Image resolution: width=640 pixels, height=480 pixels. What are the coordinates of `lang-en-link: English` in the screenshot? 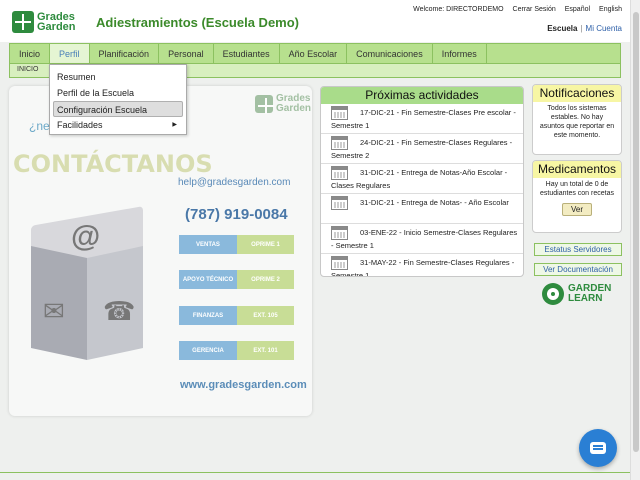 It's located at (610, 9).